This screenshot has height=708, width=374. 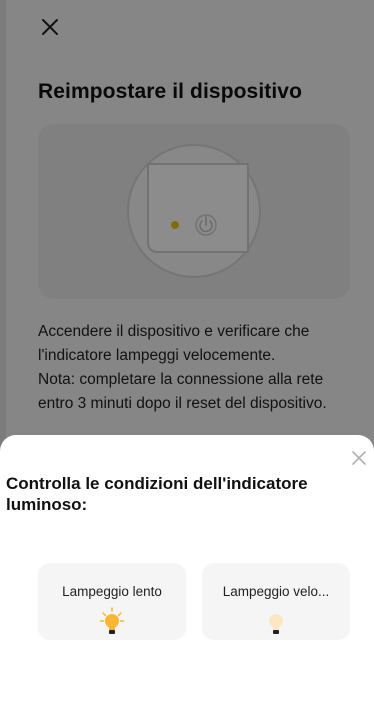 I want to click on close-icon, so click(x=359, y=458).